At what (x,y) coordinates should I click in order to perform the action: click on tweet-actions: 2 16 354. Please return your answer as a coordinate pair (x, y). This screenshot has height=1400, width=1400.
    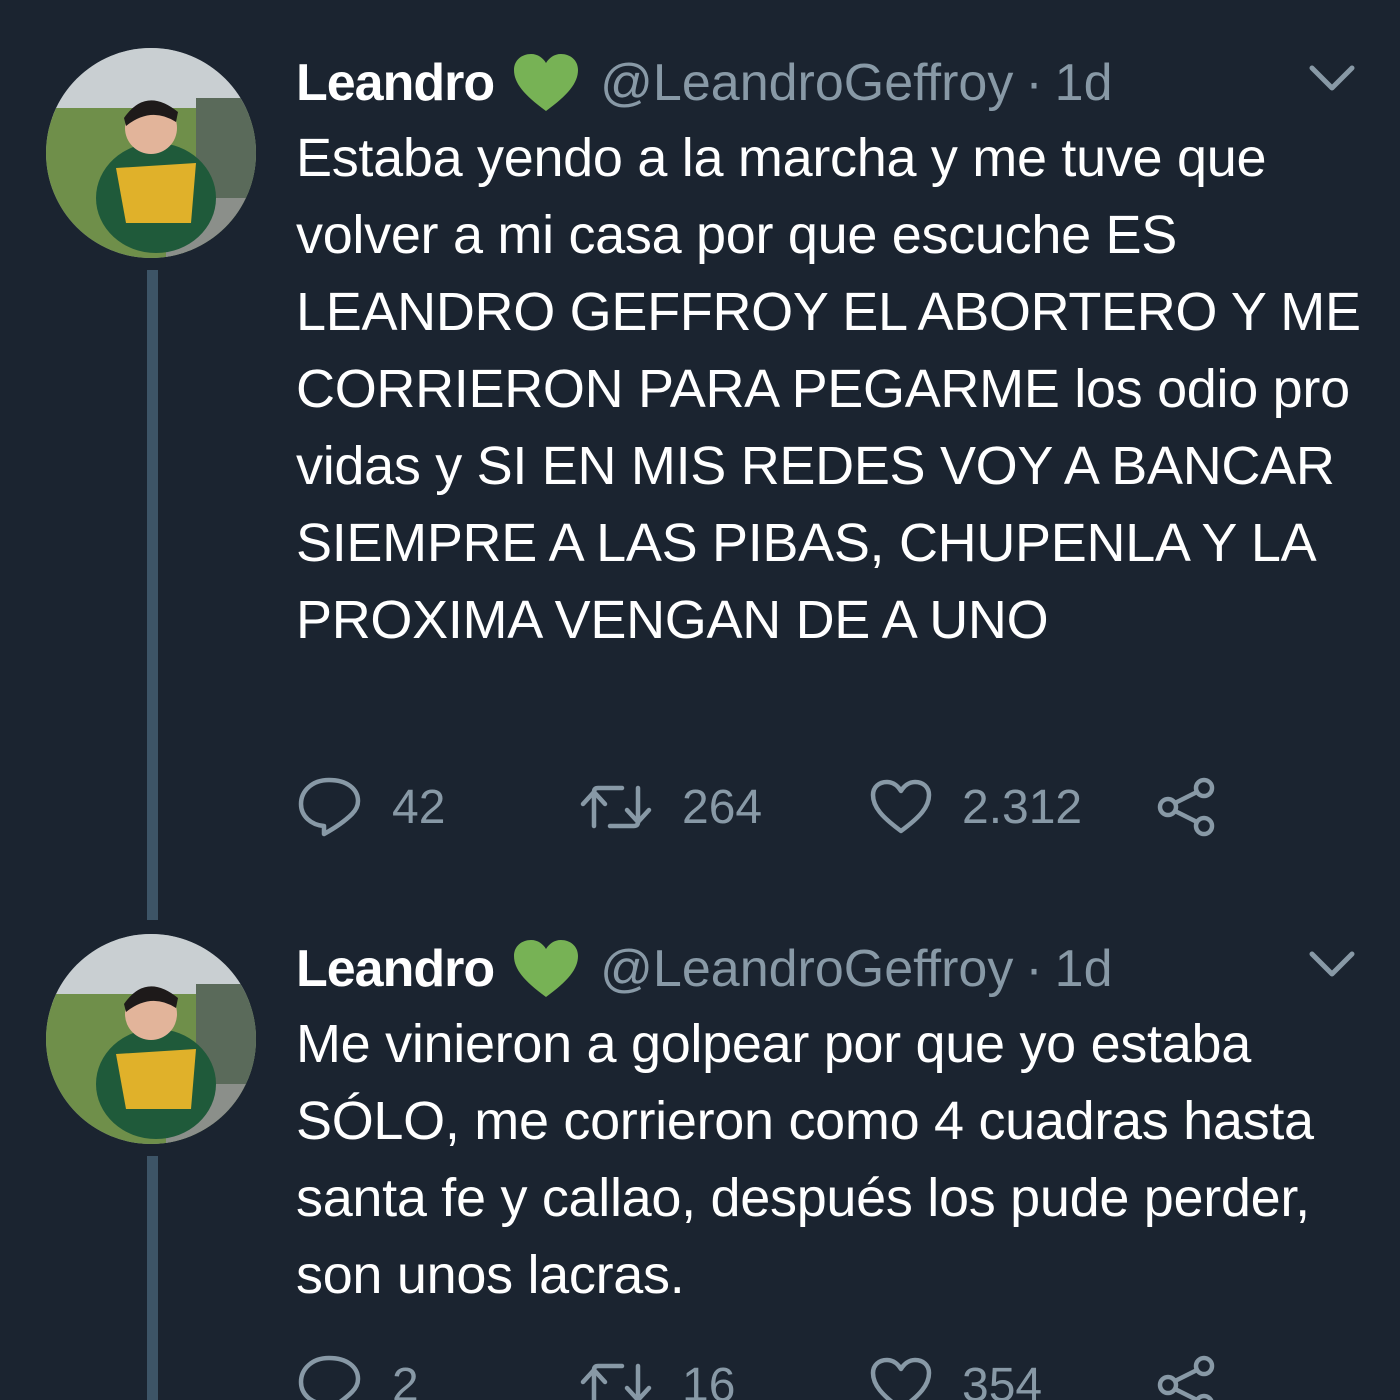
    Looking at the image, I should click on (796, 1375).